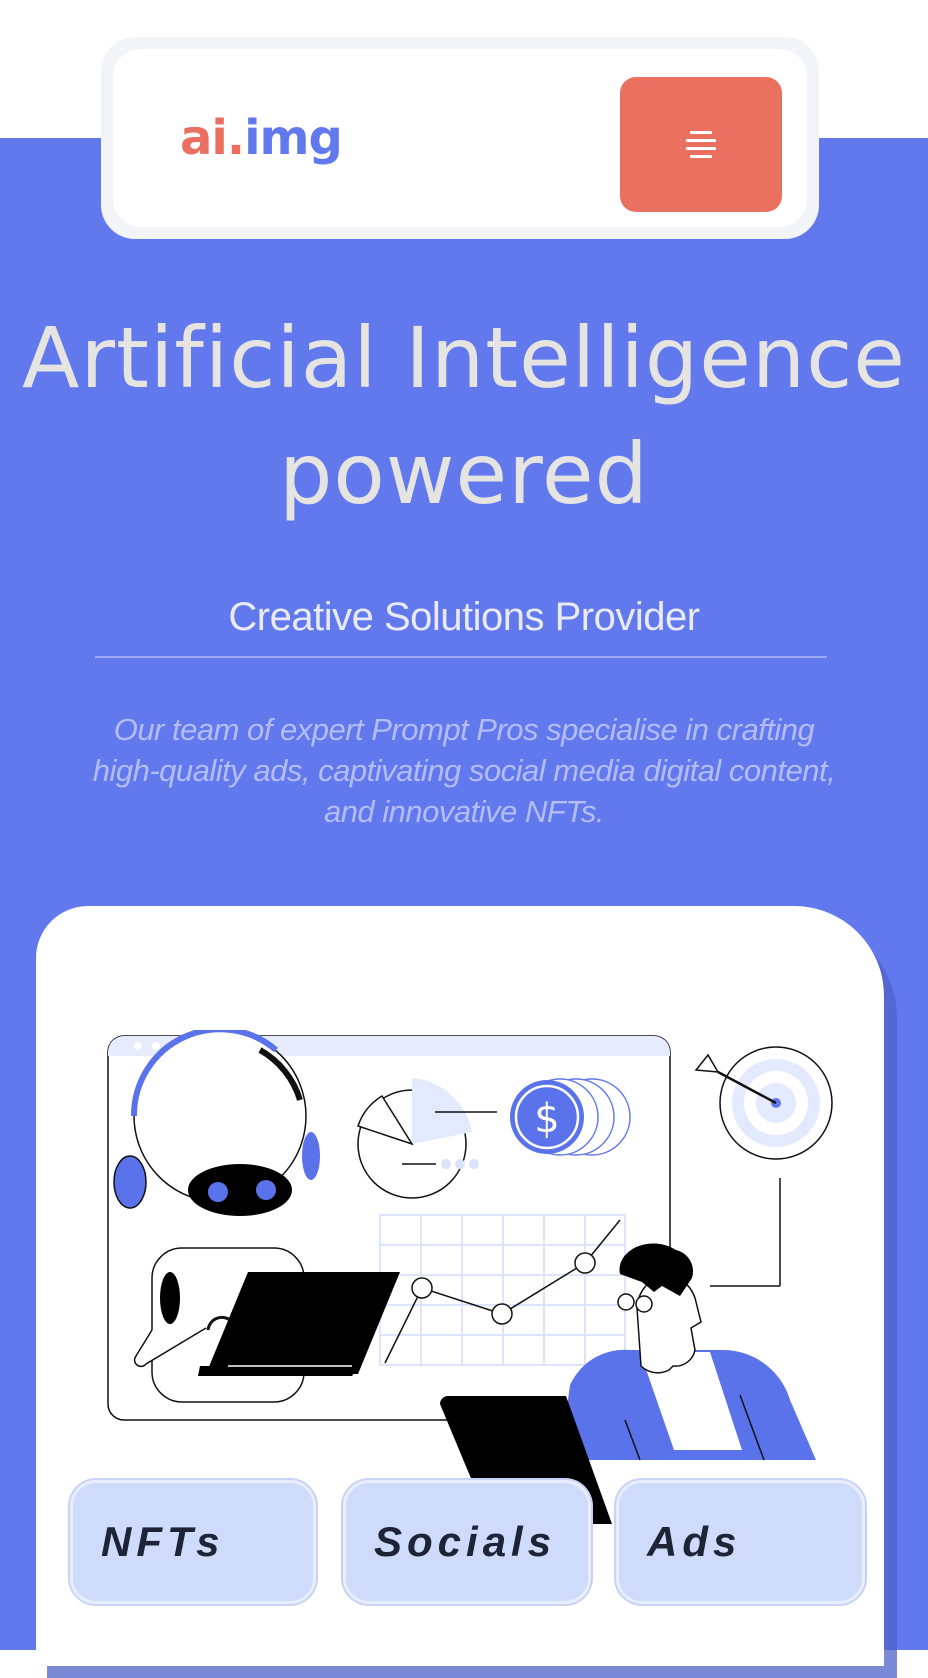 The height and width of the screenshot is (1678, 928). What do you see at coordinates (570, 1117) in the screenshot?
I see `coin-icon: $` at bounding box center [570, 1117].